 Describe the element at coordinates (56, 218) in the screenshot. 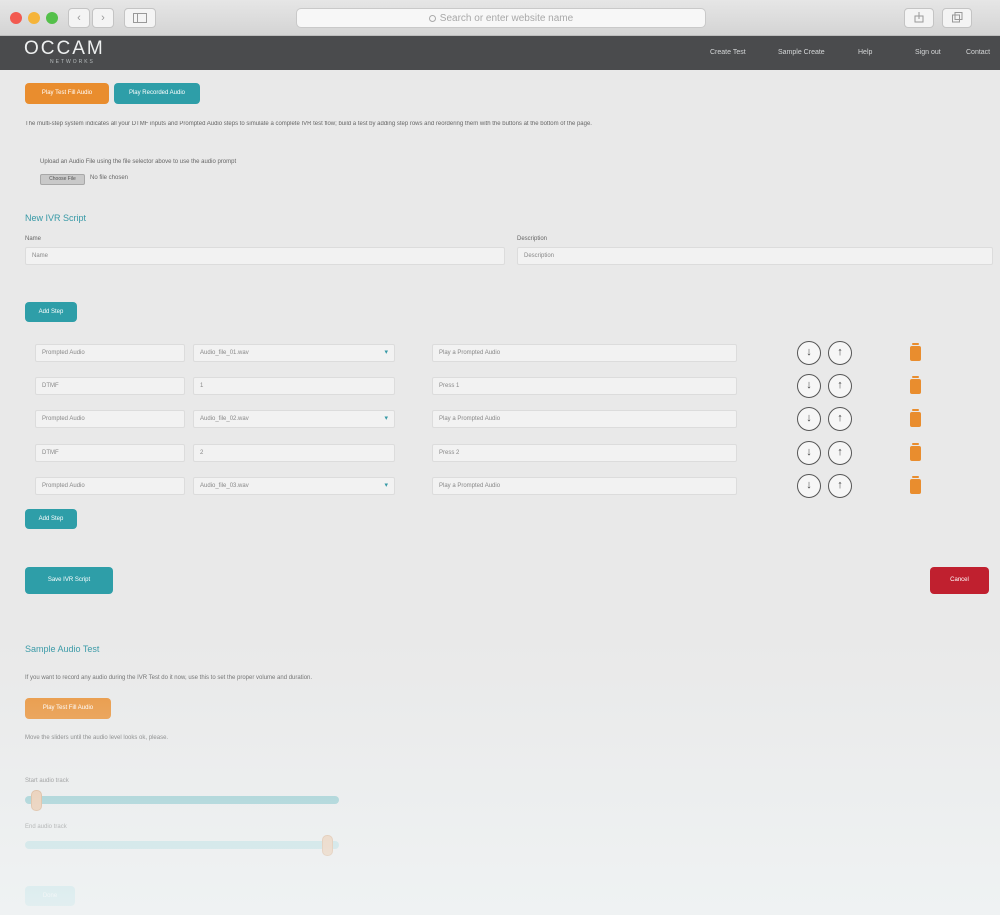

I see `new-ivr-heading: New IVR Script` at that location.